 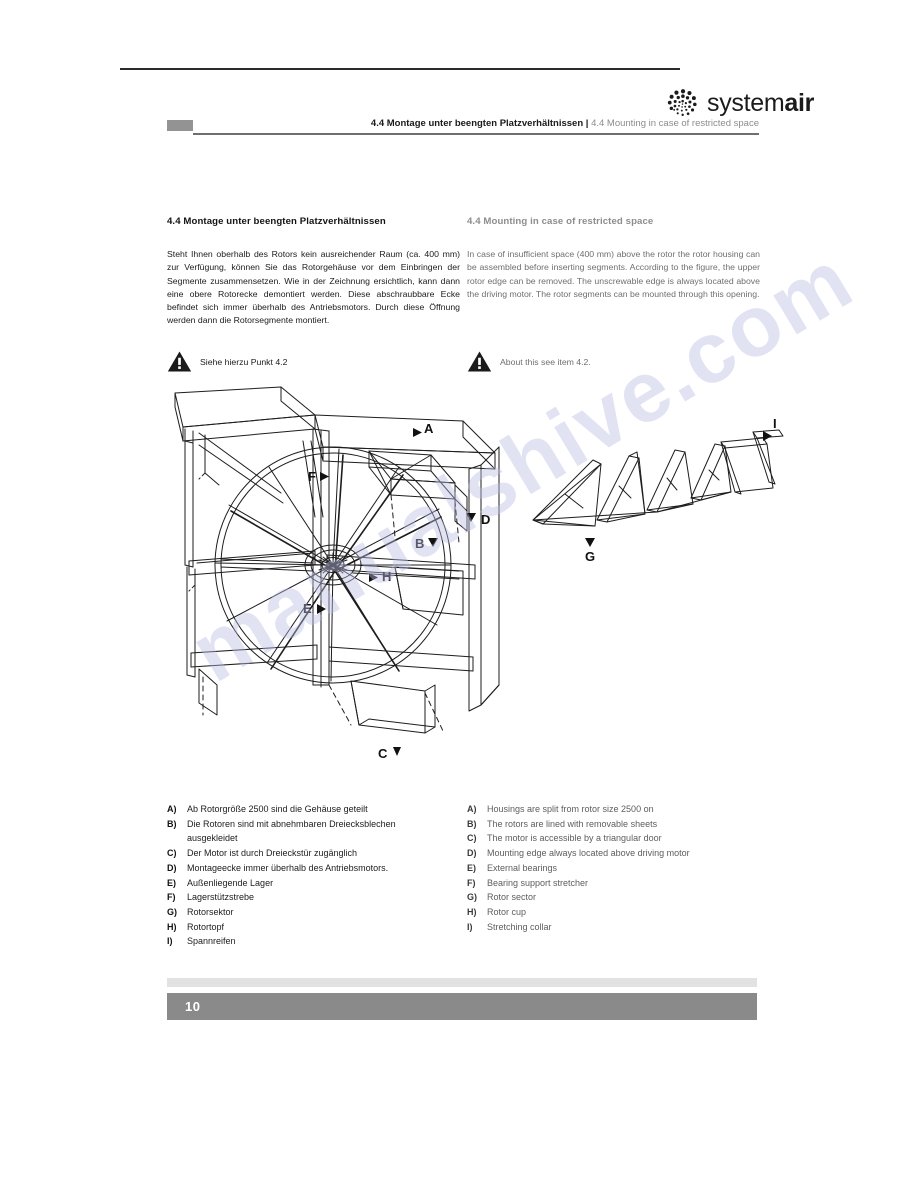 I want to click on logo-text-light: system, so click(x=746, y=102).